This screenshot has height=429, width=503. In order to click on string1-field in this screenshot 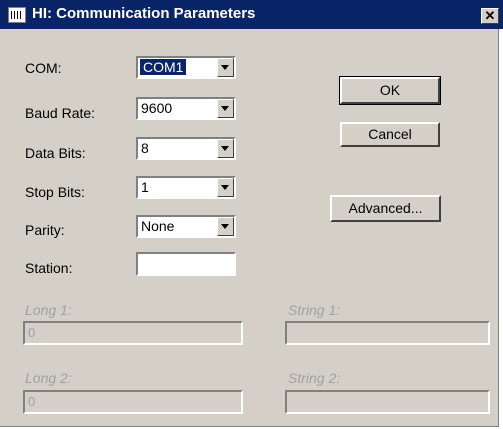, I will do `click(387, 333)`.